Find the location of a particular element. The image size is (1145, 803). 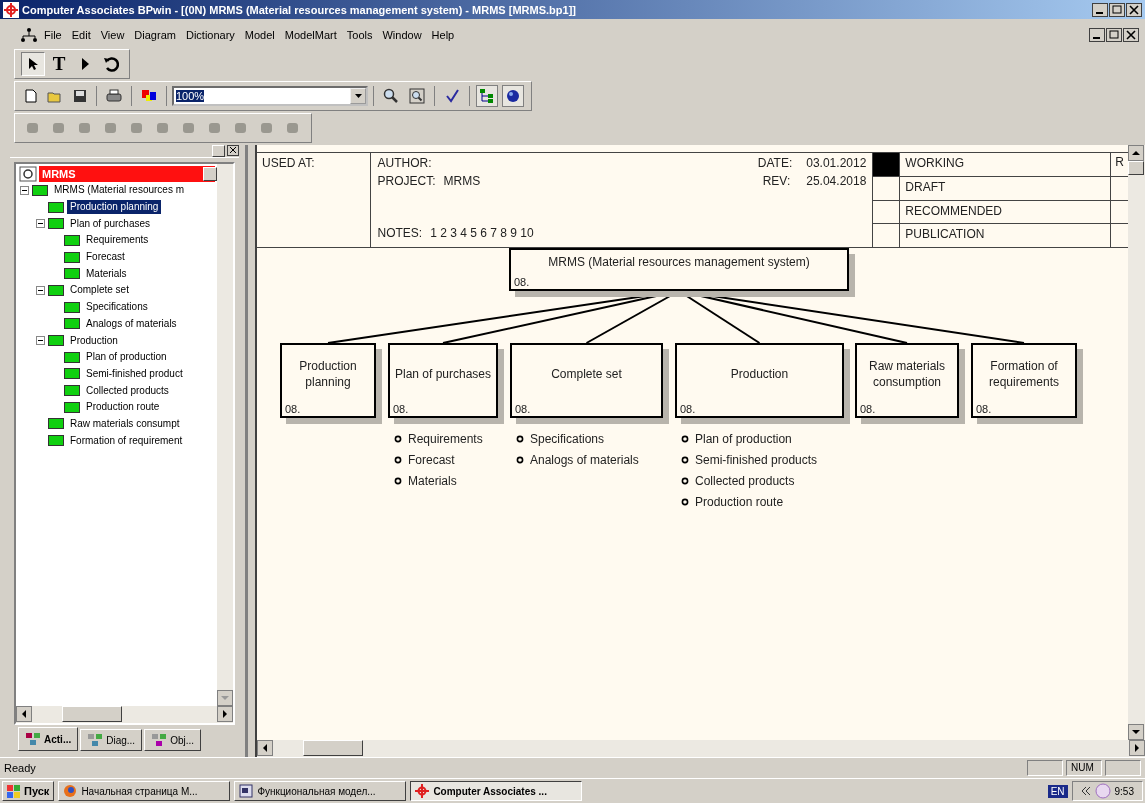

tree-item: Materials is located at coordinates (106, 273).